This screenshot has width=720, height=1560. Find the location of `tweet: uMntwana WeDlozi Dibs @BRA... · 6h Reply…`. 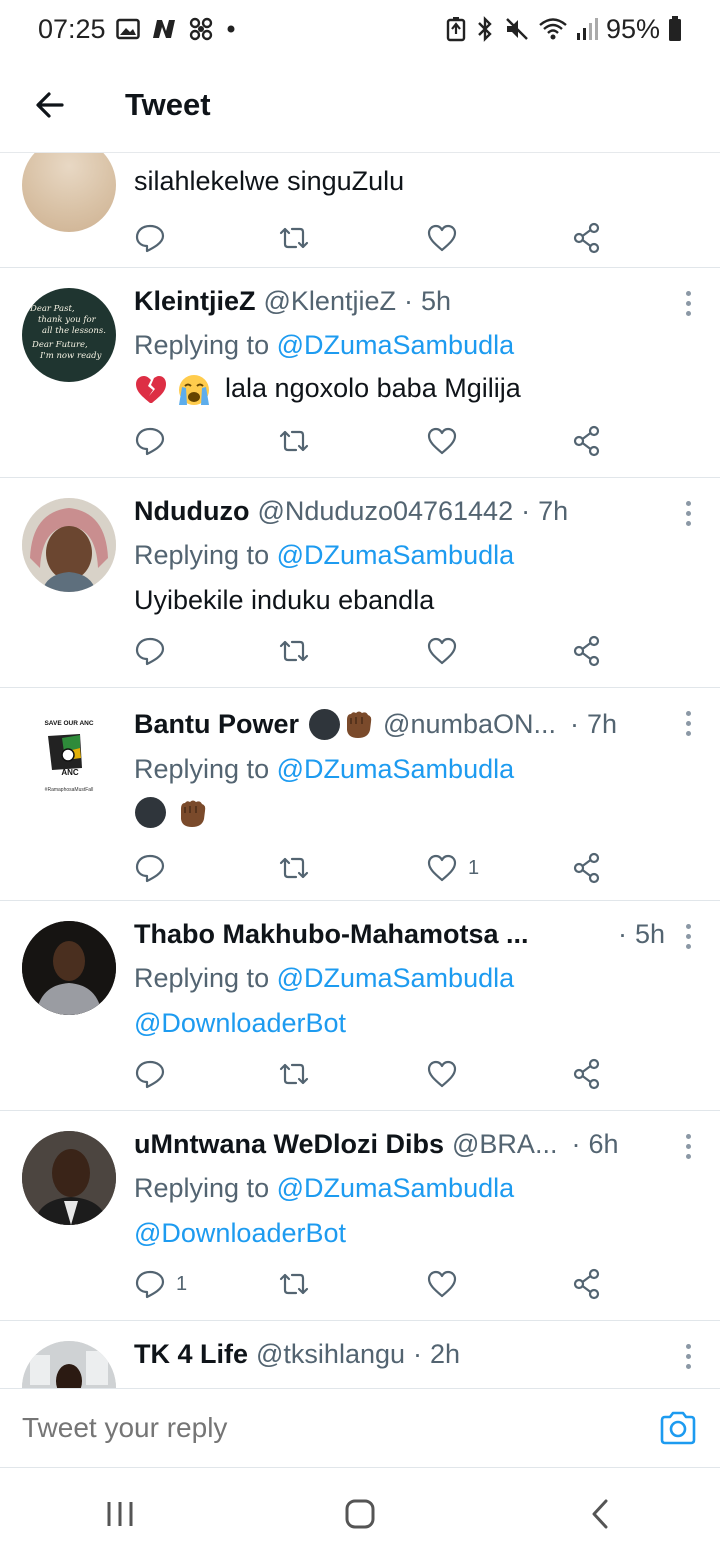

tweet: uMntwana WeDlozi Dibs @BRA... · 6h Reply… is located at coordinates (360, 1216).